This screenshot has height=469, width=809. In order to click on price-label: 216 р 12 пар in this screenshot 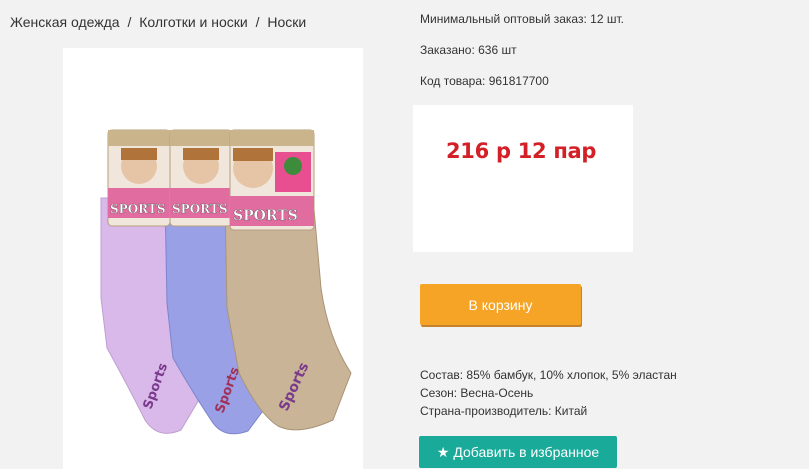, I will do `click(521, 151)`.